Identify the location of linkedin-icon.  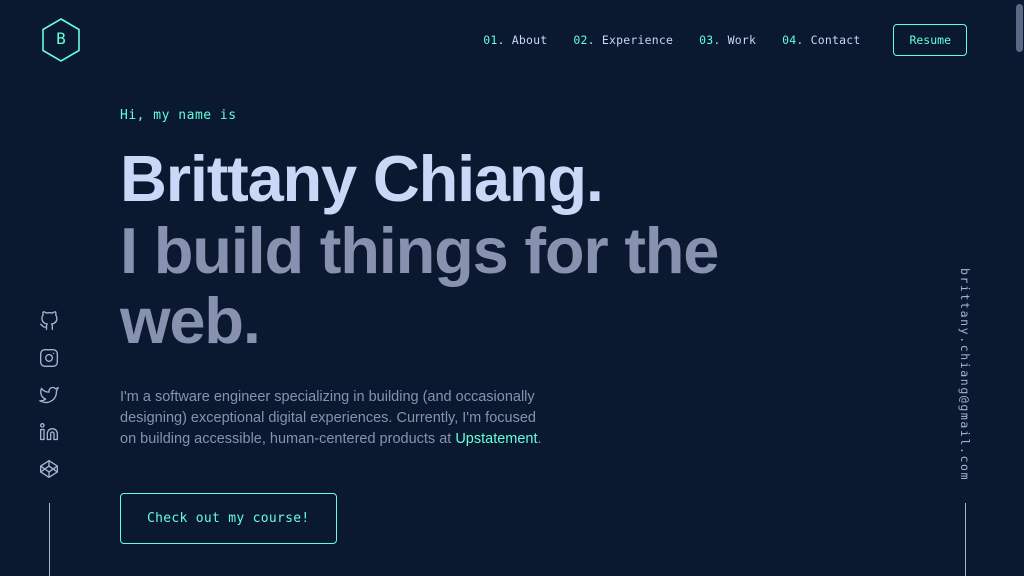
(49, 432).